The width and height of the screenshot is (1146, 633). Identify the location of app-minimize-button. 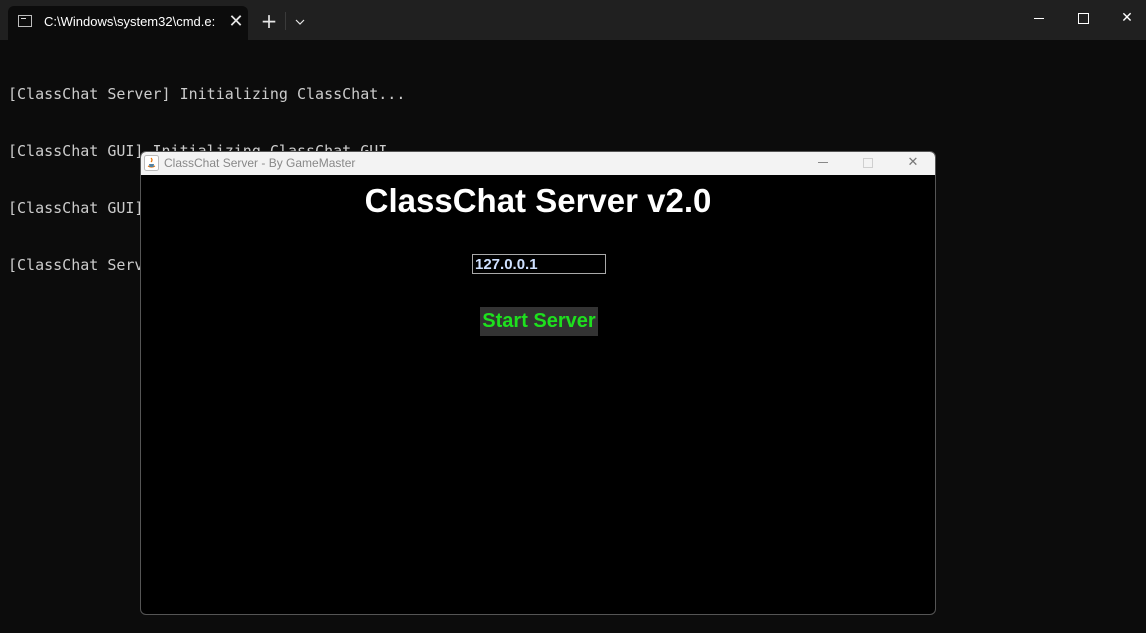
(823, 163).